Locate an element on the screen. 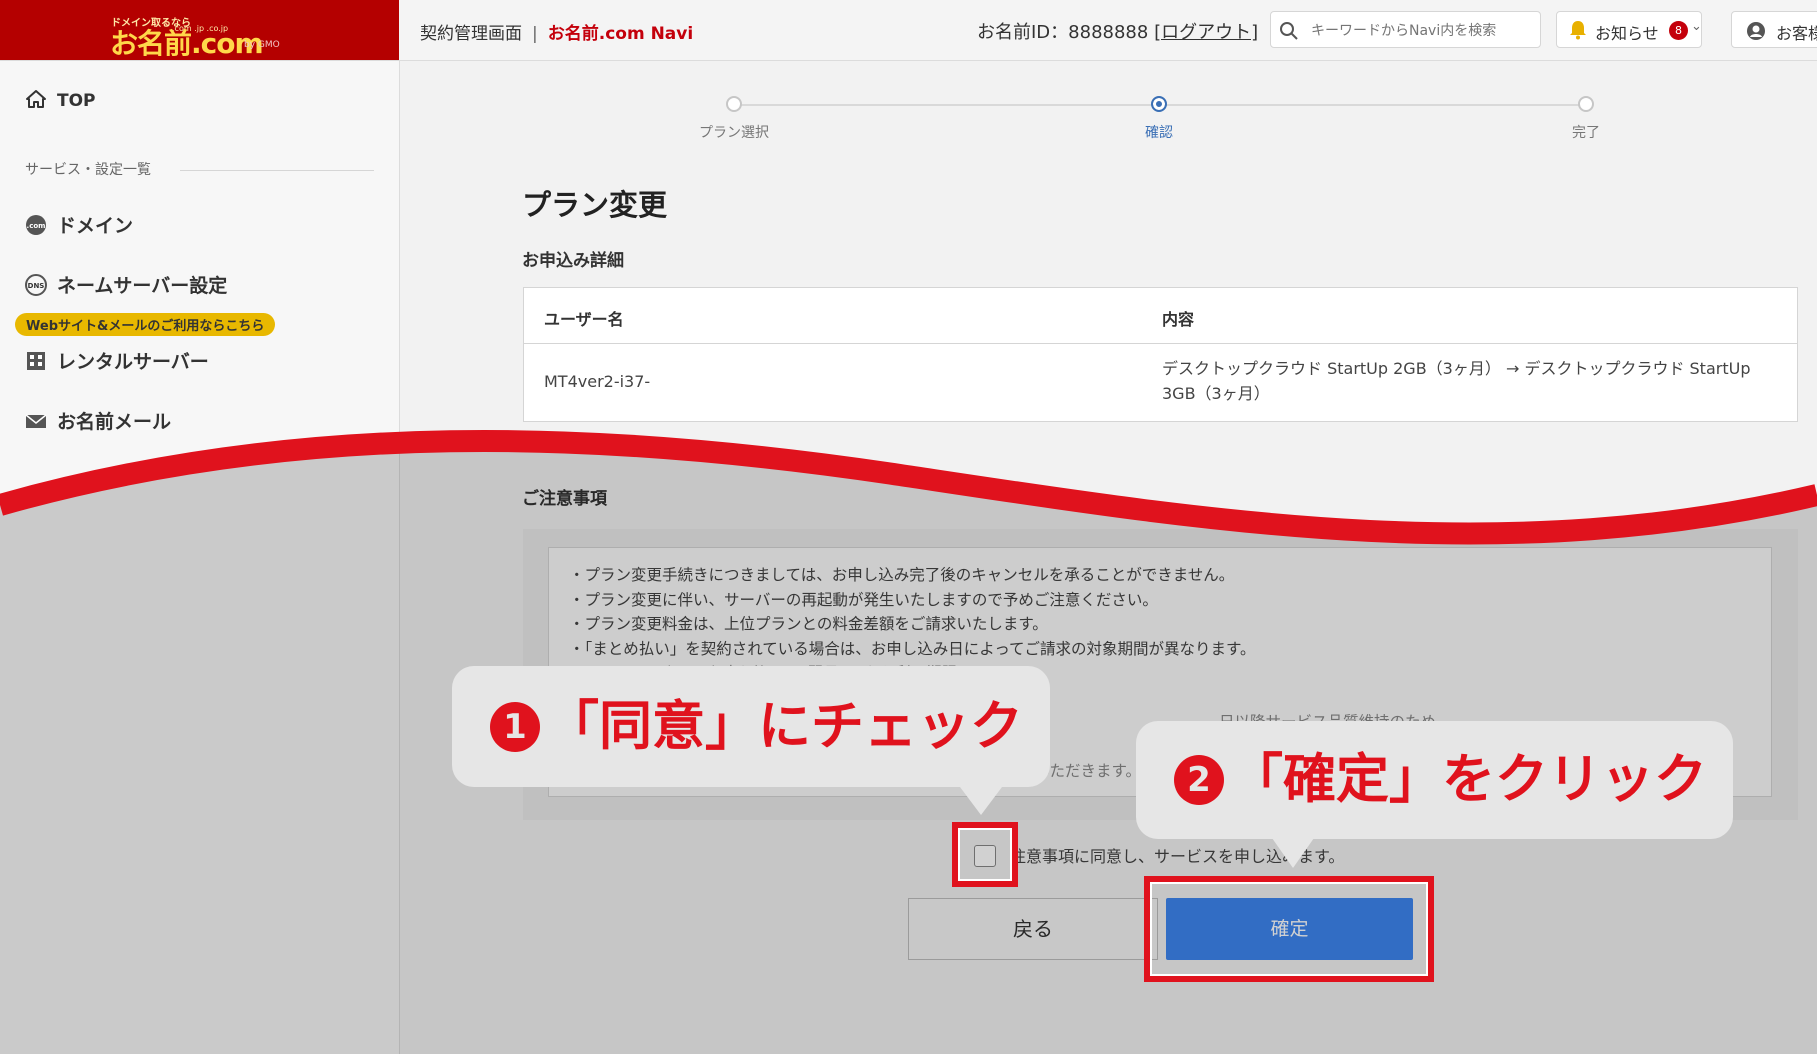  breadcrumb-app: お名前.com Navi is located at coordinates (620, 34).